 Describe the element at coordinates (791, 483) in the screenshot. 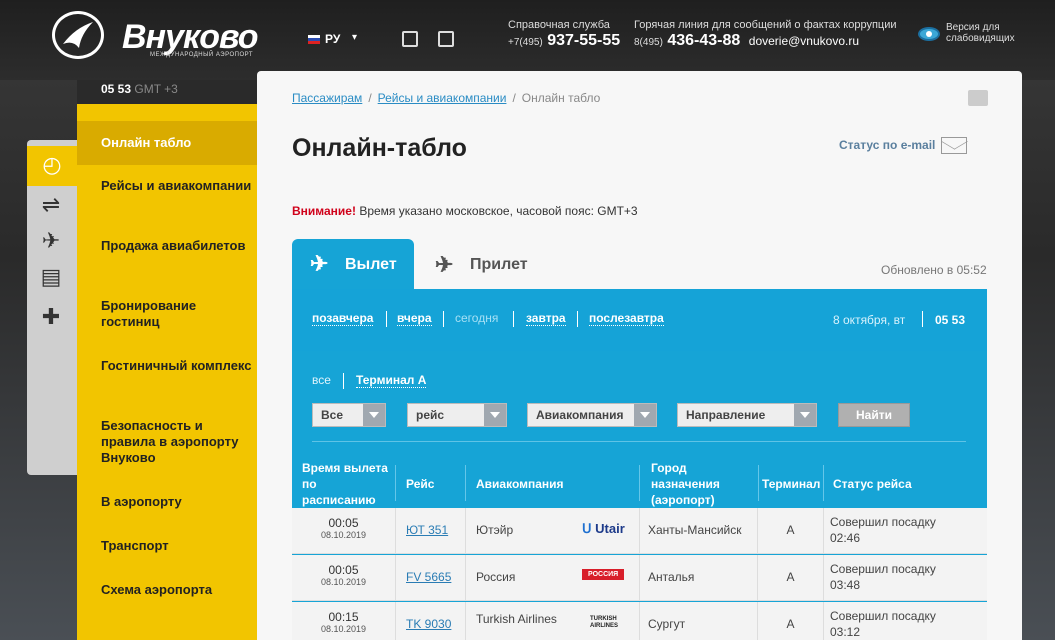

I see `header-terminal: Терминал` at that location.